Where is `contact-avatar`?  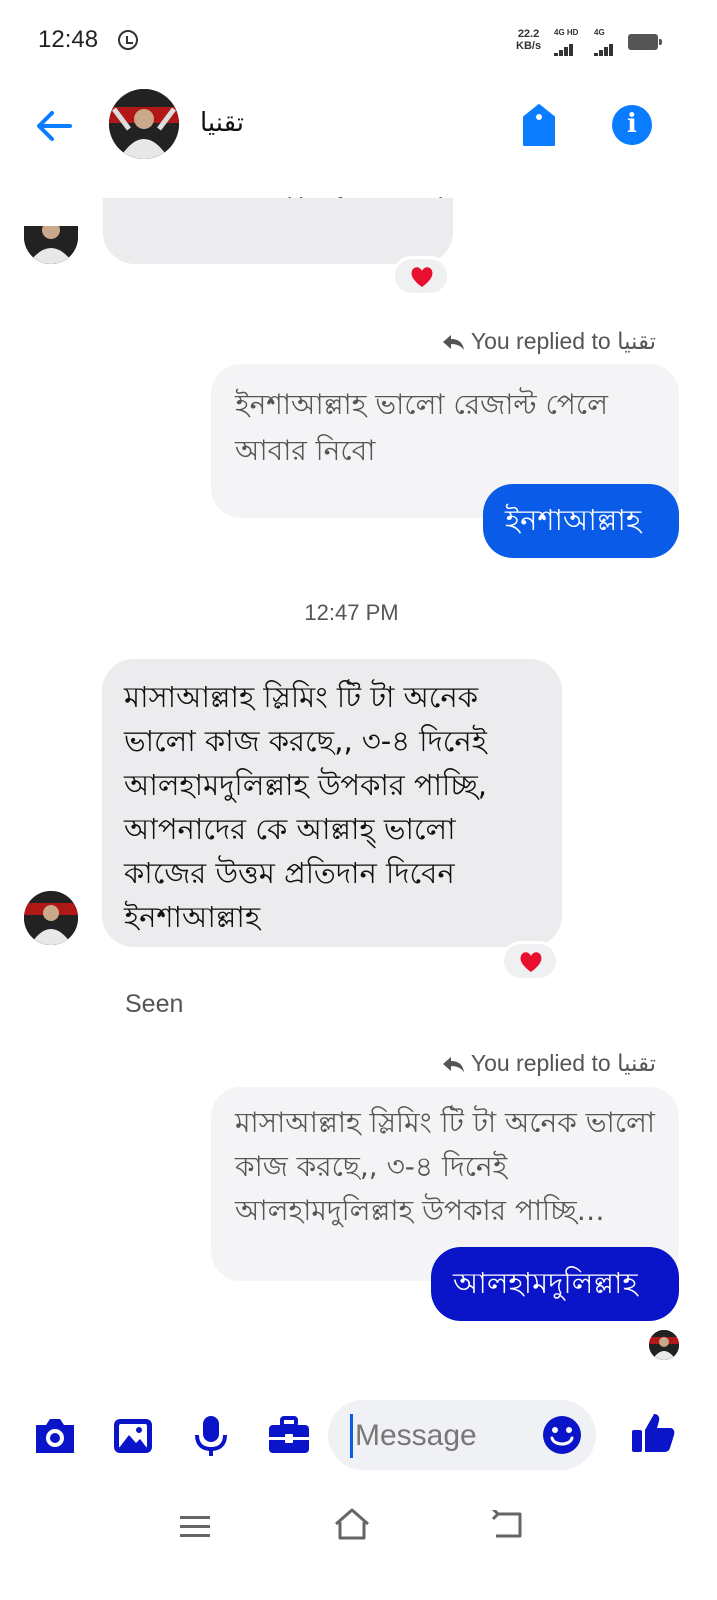 contact-avatar is located at coordinates (144, 124).